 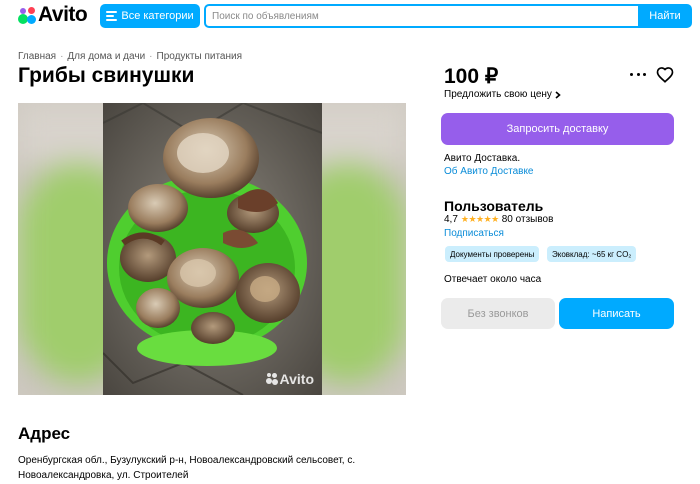 I want to click on avito-delivery-text: Авито Доставка., so click(x=482, y=158).